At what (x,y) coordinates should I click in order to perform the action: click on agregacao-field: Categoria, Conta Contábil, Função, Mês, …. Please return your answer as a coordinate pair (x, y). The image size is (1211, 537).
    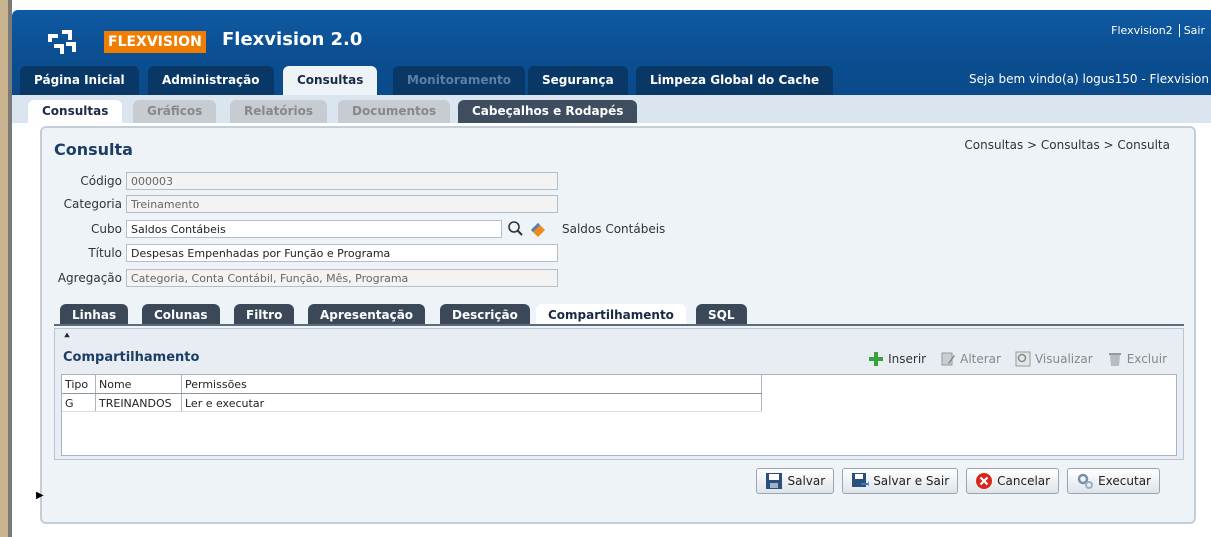
    Looking at the image, I should click on (342, 278).